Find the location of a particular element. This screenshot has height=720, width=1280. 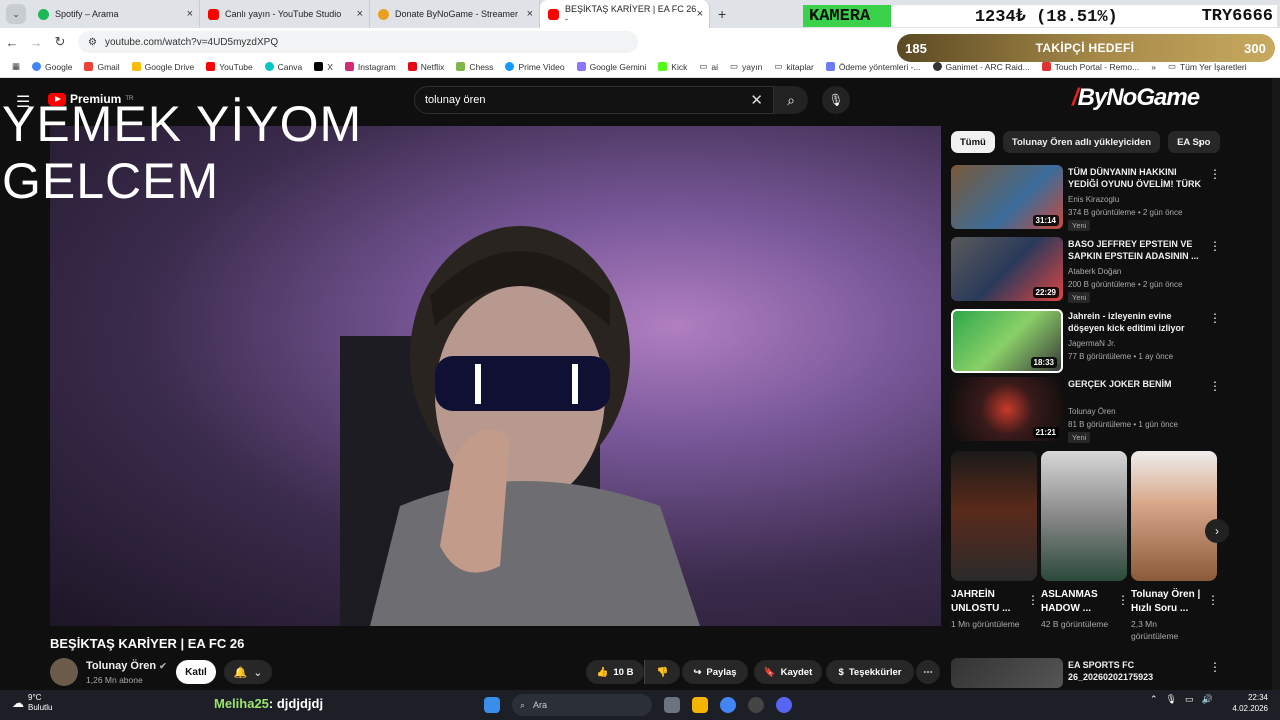

save-button: 🔖 Kaydet is located at coordinates (788, 672).